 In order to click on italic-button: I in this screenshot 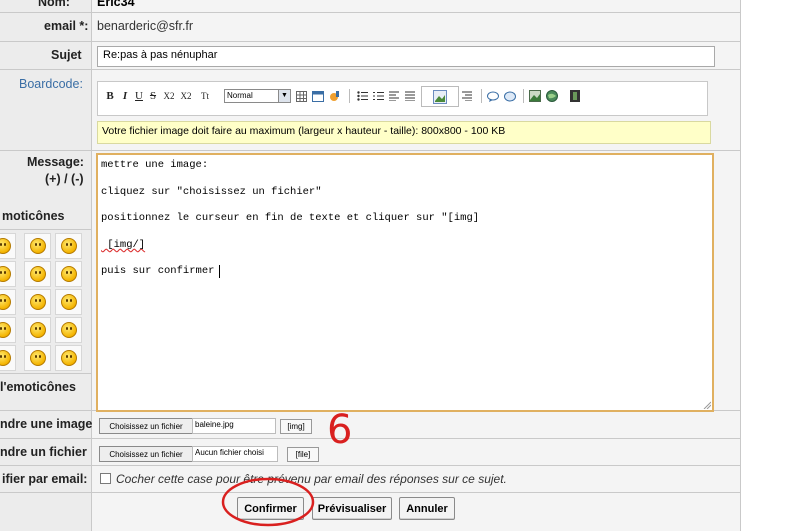, I will do `click(125, 96)`.